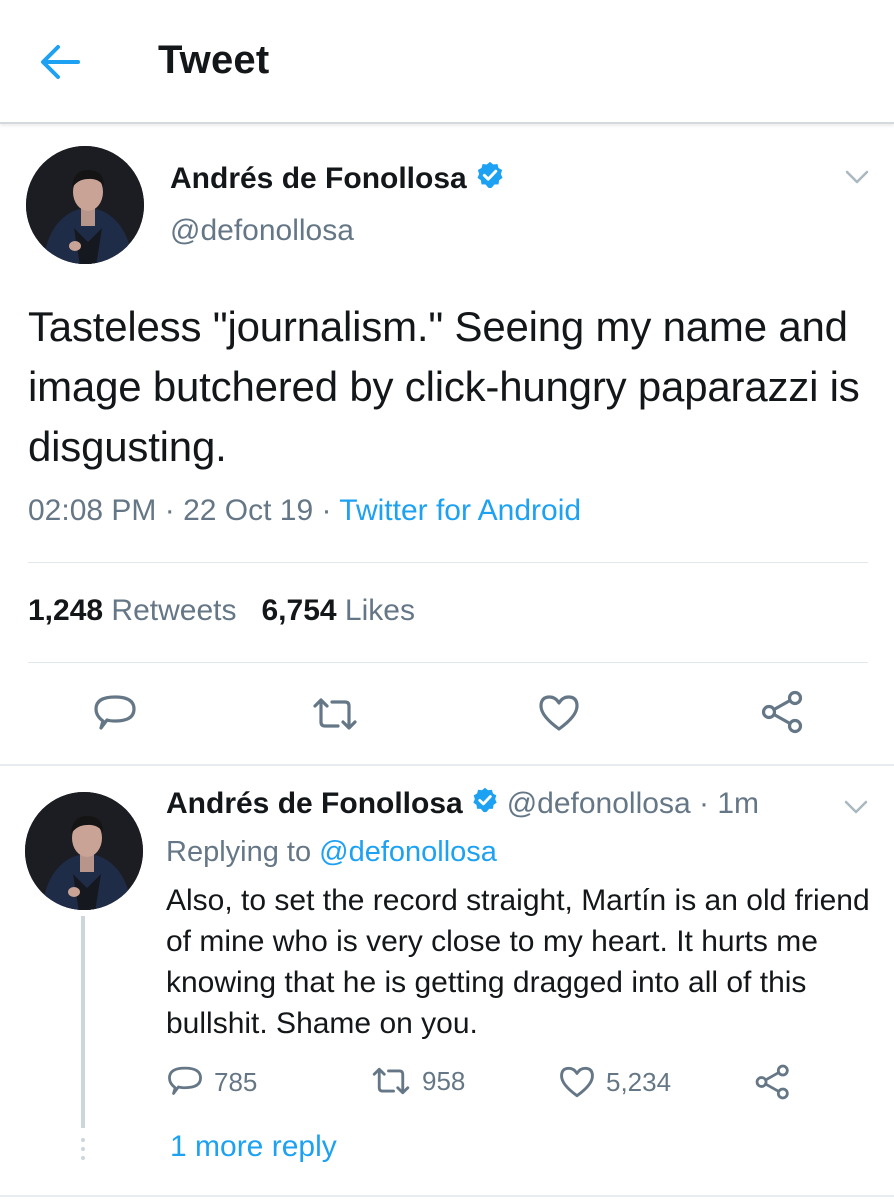 The image size is (894, 1200). I want to click on reply-like-button: 5,234, so click(614, 1082).